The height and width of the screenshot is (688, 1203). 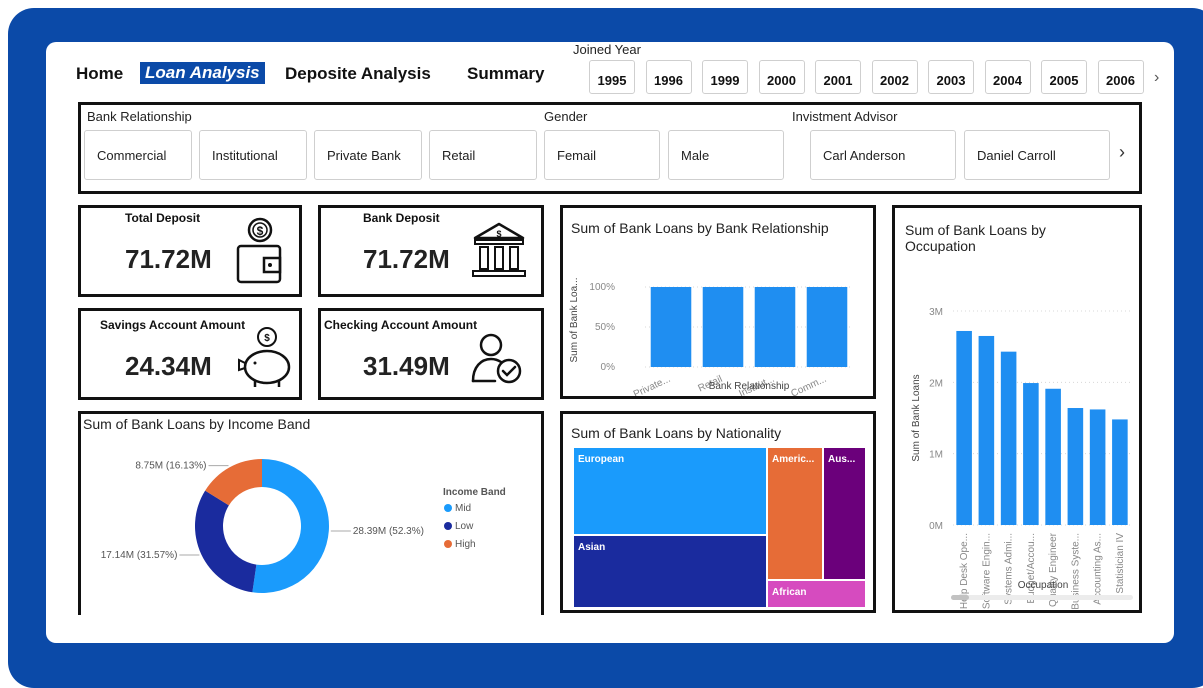 What do you see at coordinates (173, 325) in the screenshot?
I see `kpi-title: Savings Account Amount` at bounding box center [173, 325].